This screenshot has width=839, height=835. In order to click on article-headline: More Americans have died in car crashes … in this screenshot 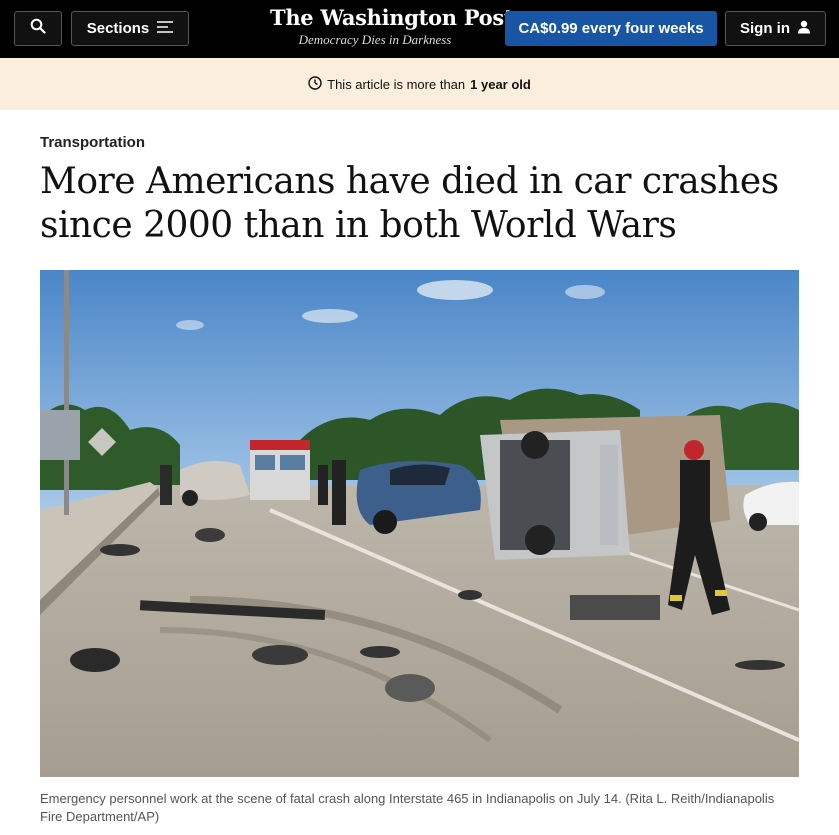, I will do `click(409, 203)`.